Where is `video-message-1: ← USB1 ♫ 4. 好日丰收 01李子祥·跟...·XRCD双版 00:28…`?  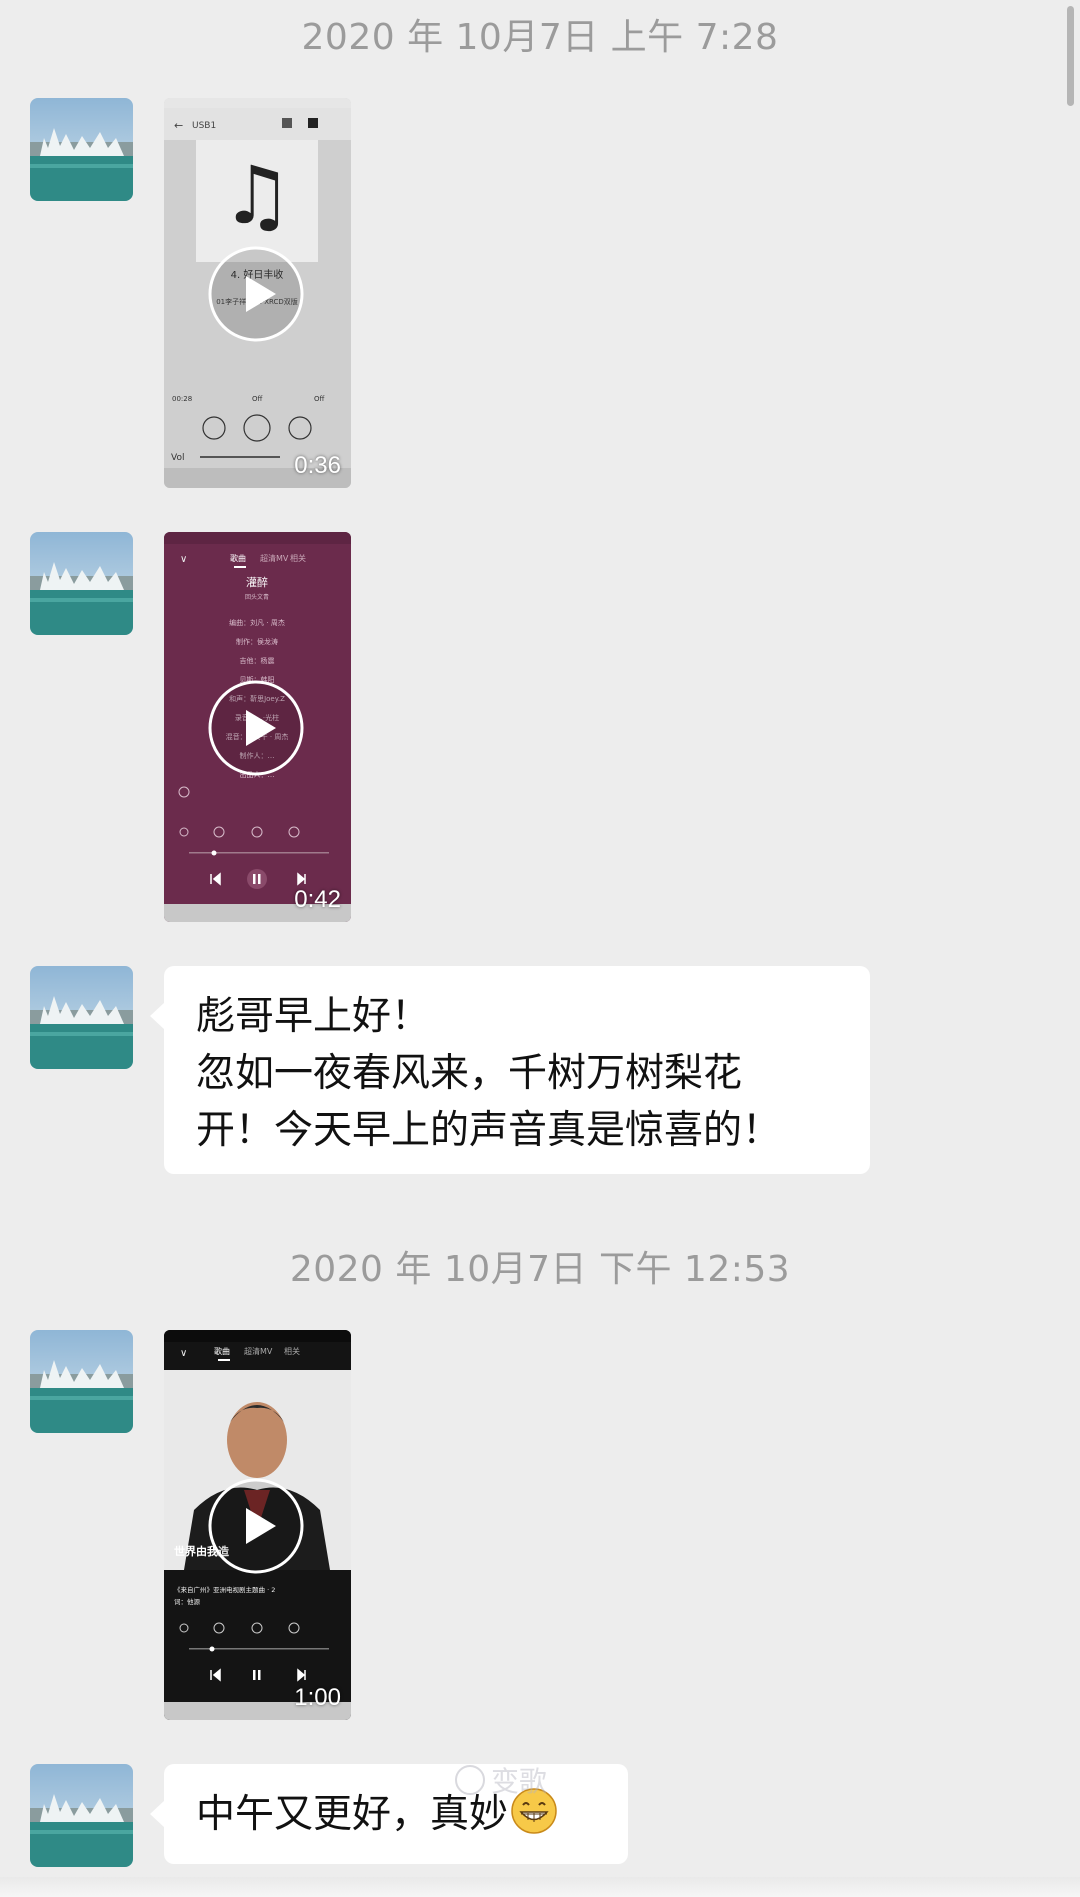
video-message-1: ← USB1 ♫ 4. 好日丰收 01李子祥·跟...·XRCD双版 00:28… is located at coordinates (257, 293).